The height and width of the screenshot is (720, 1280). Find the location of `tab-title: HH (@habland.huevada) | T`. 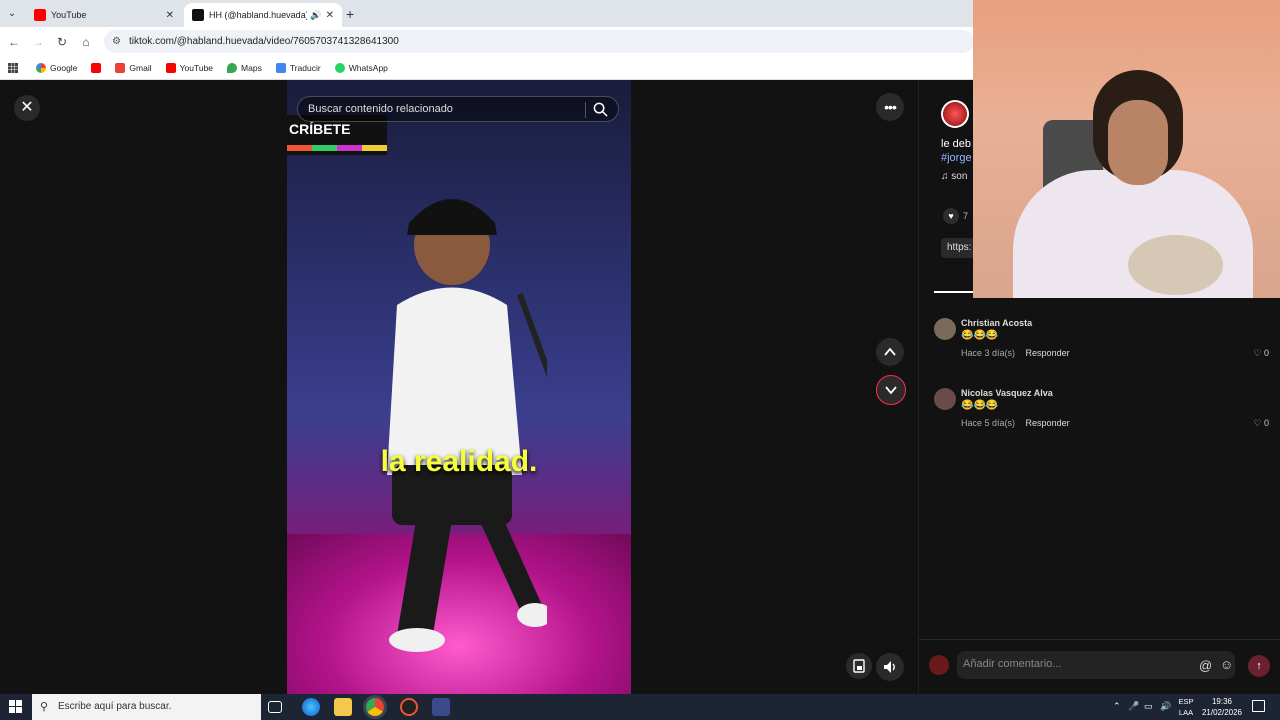

tab-title: HH (@habland.huevada) | T is located at coordinates (258, 15).